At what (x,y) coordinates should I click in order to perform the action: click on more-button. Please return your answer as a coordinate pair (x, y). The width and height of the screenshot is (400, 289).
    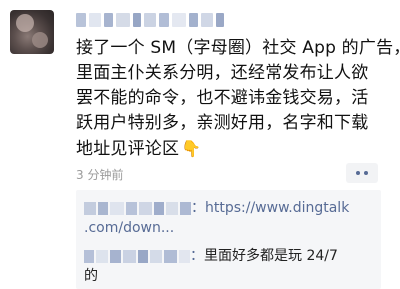
    Looking at the image, I should click on (362, 173).